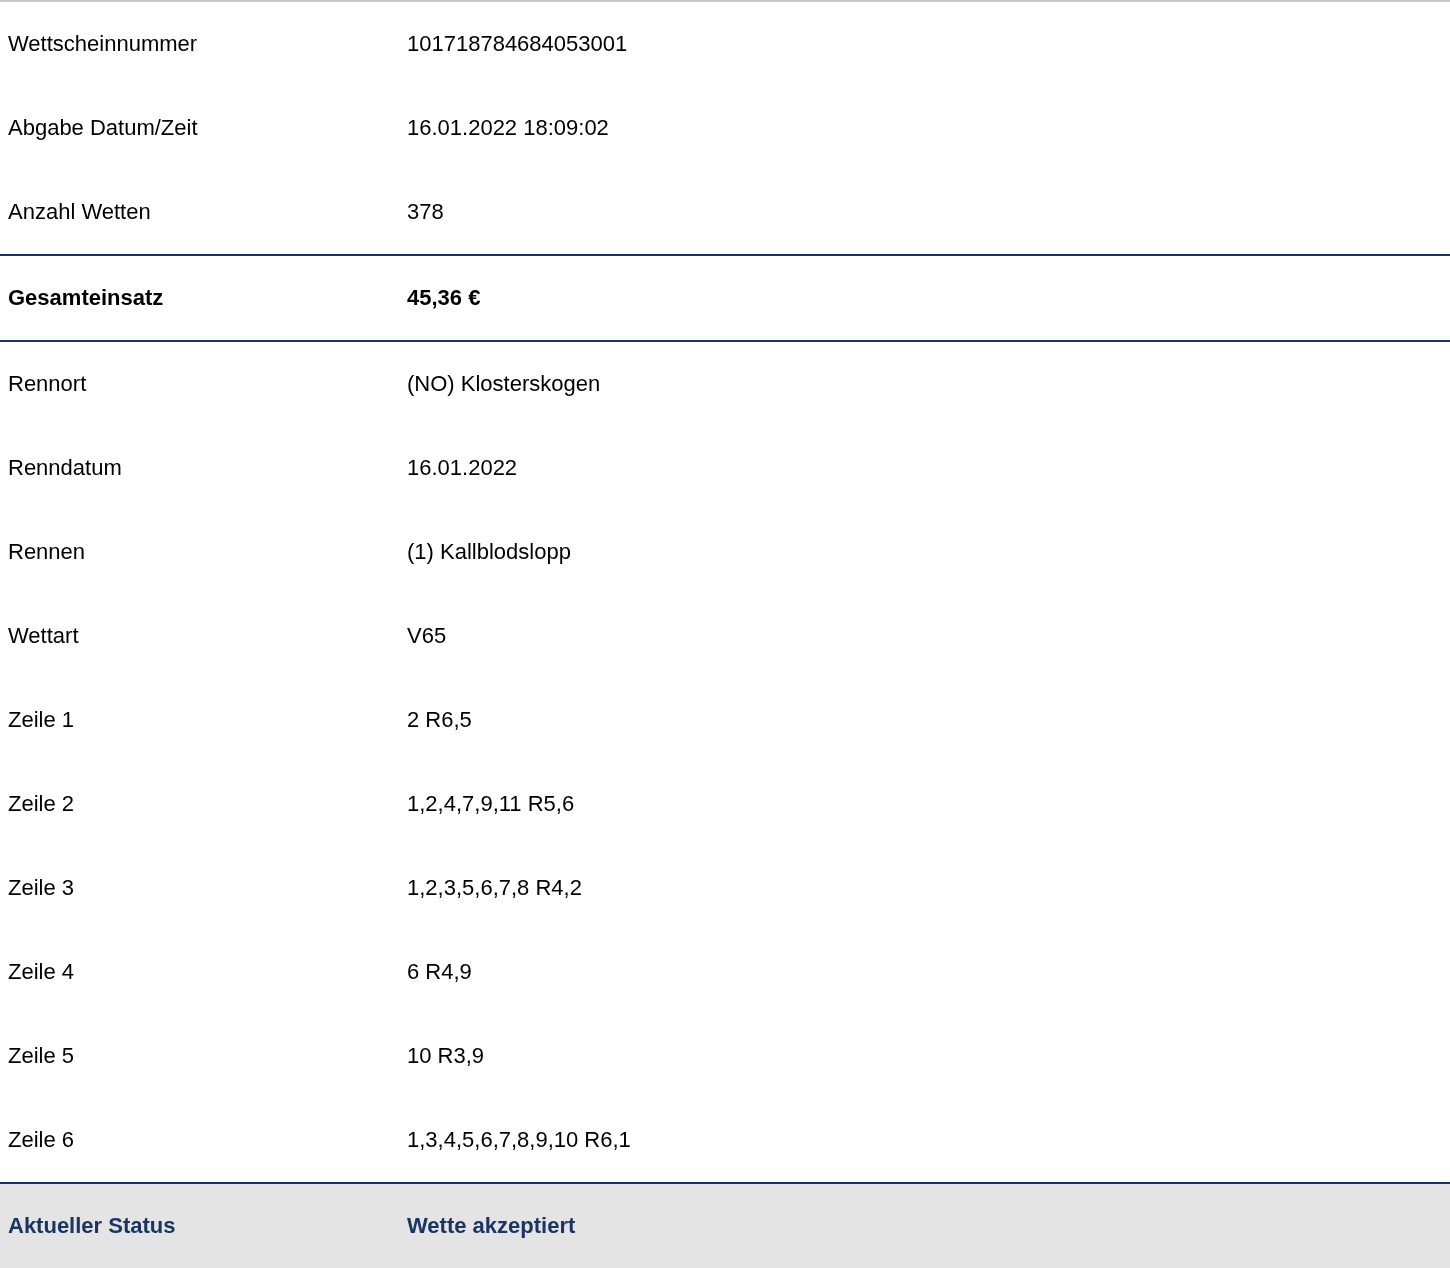  What do you see at coordinates (444, 298) in the screenshot?
I see `field-value: 45,36 €` at bounding box center [444, 298].